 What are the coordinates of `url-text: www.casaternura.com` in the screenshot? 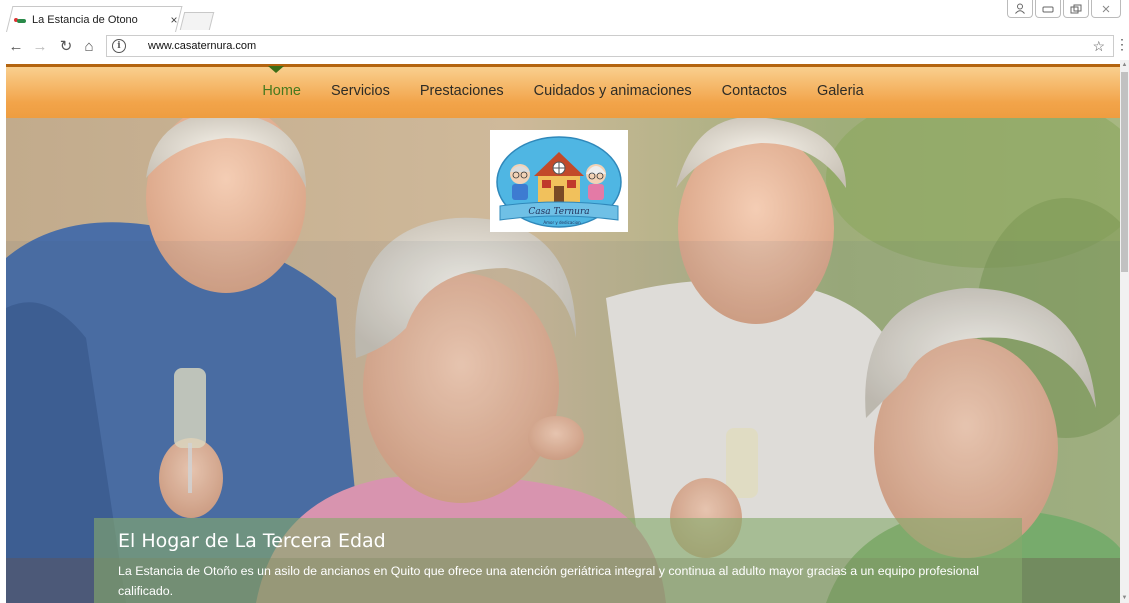 It's located at (194, 46).